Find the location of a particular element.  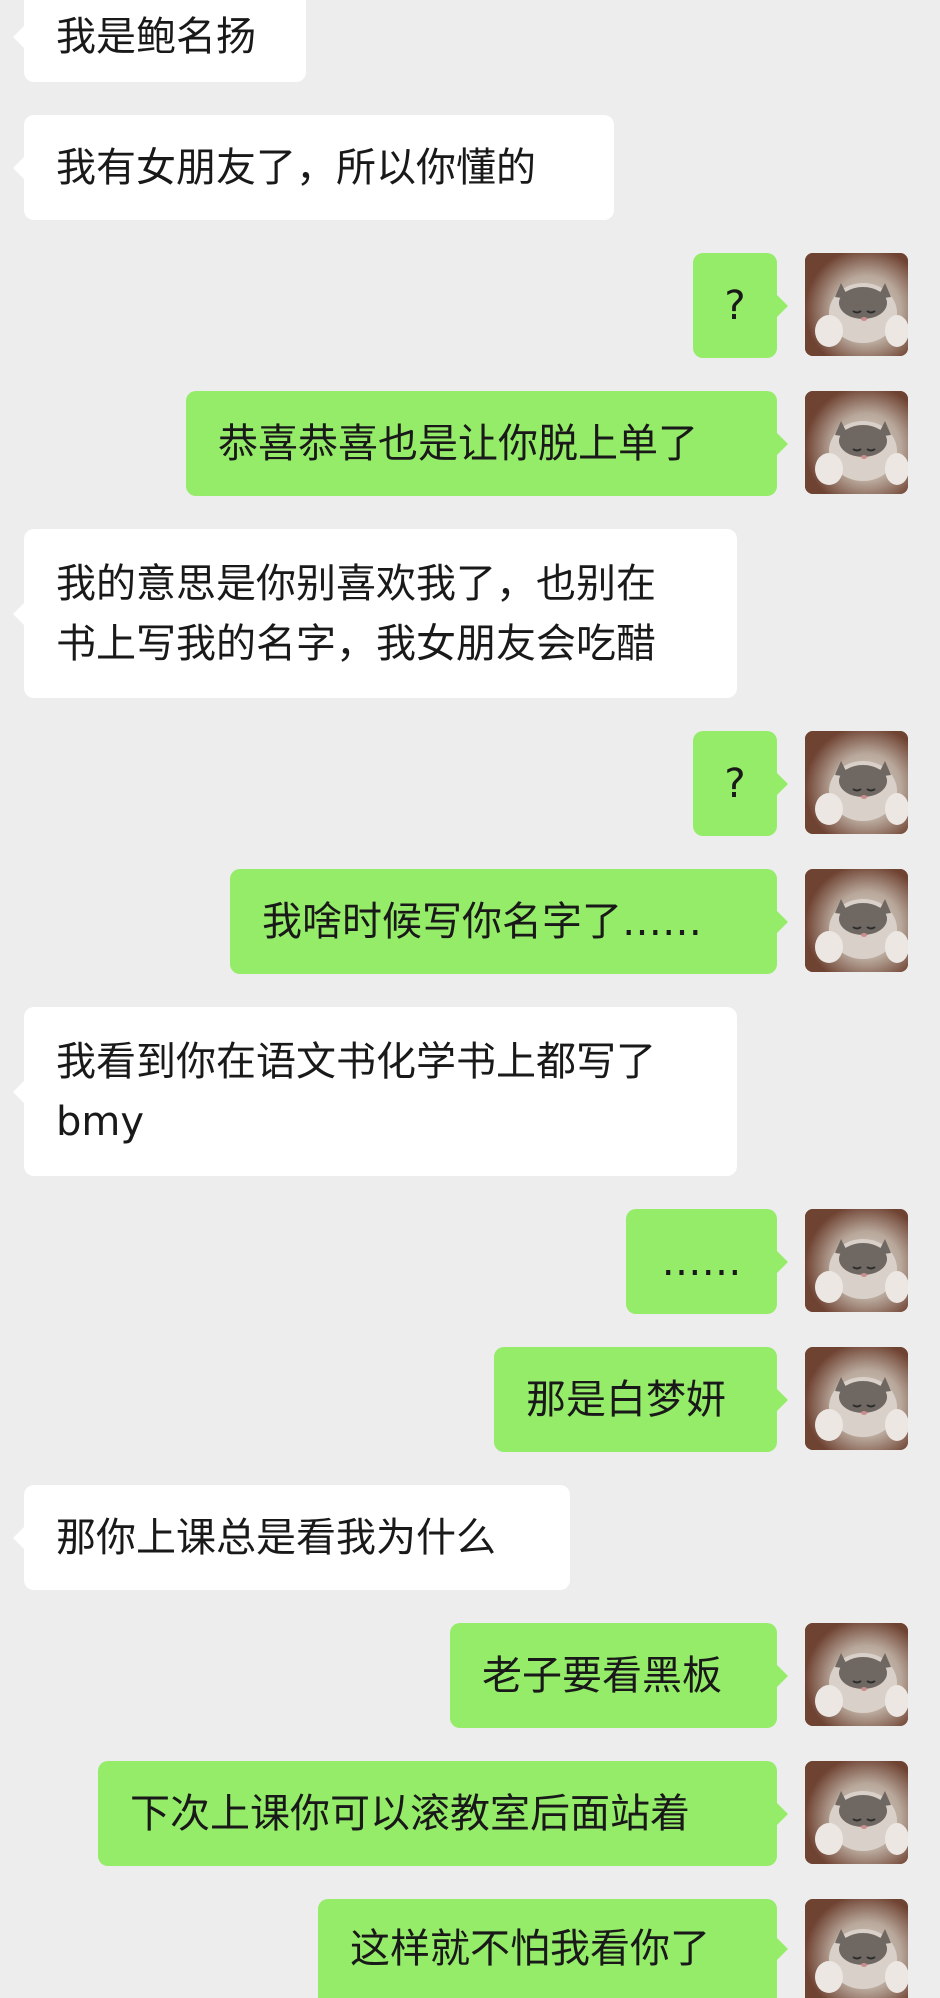

outgoing-message-bubble: 下次上课你可以滚教室后面站着 is located at coordinates (443, 1813).